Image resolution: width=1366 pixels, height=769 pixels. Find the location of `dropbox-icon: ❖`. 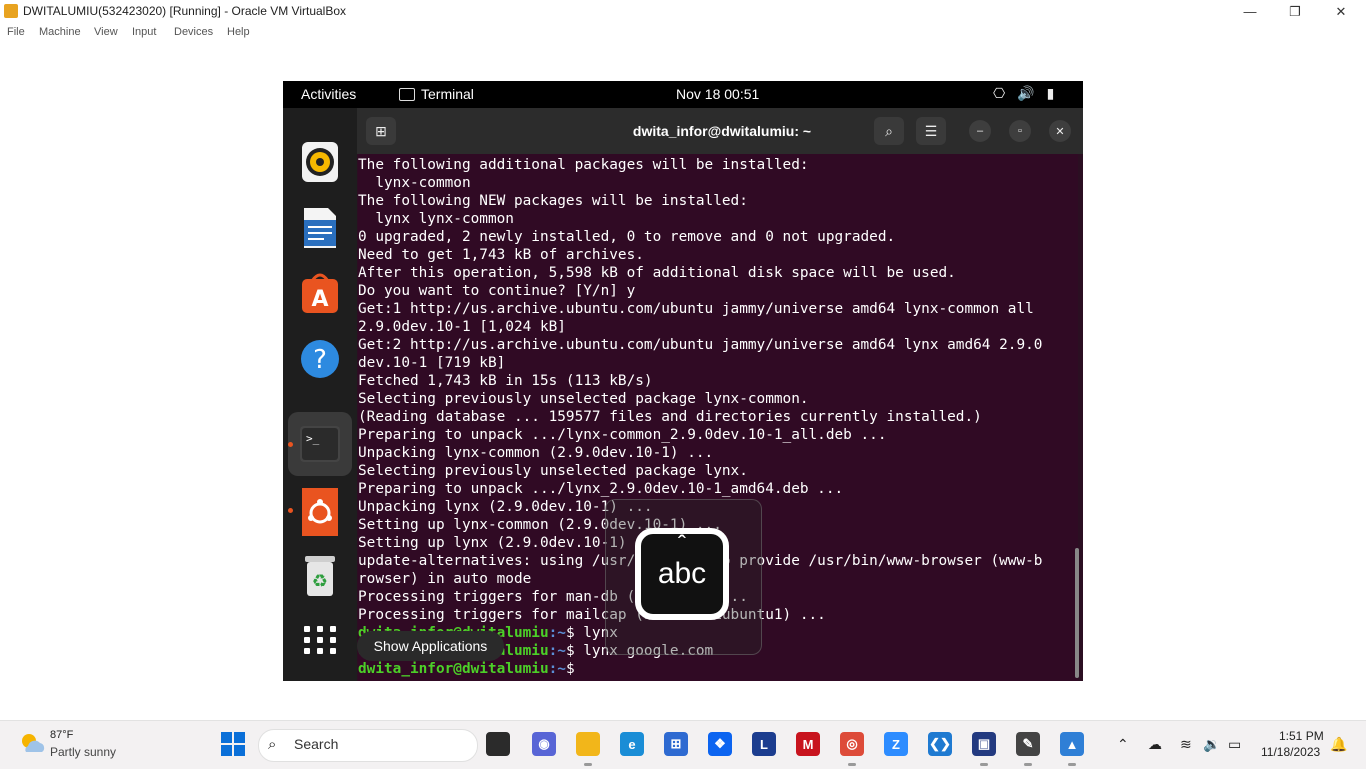

dropbox-icon: ❖ is located at coordinates (720, 744).